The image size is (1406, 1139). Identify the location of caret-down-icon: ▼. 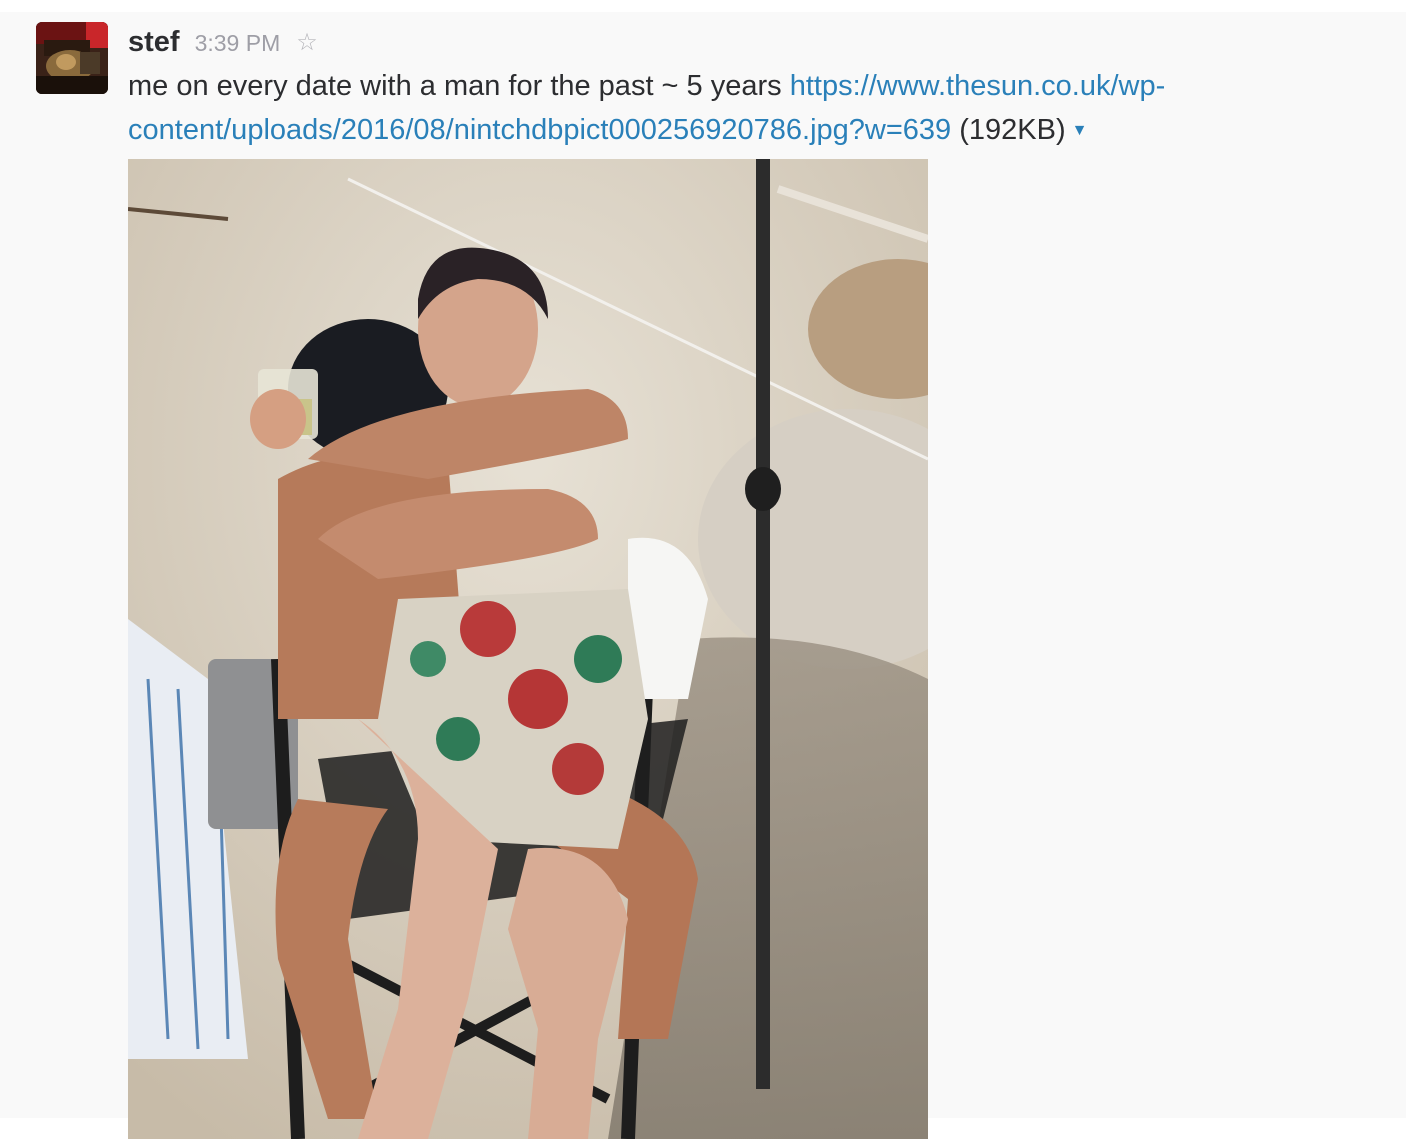
(1080, 131).